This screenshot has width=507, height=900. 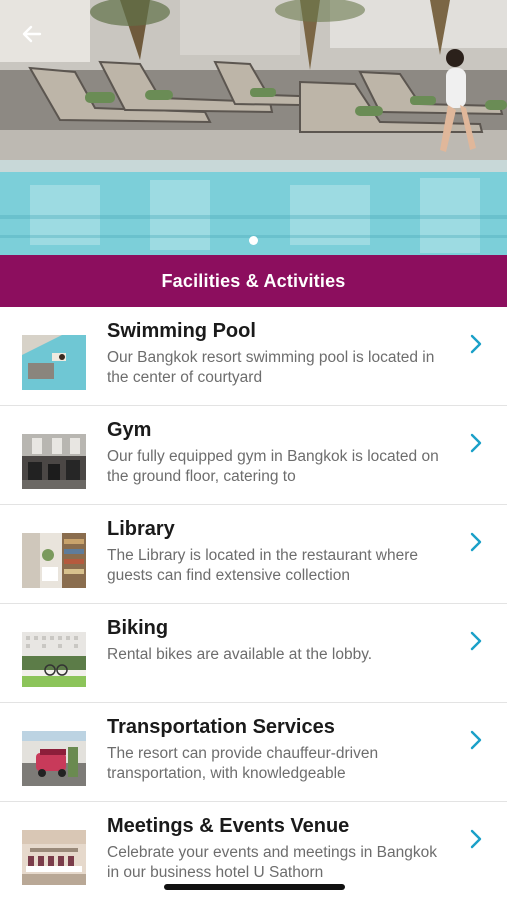 I want to click on item-title: Library, so click(x=141, y=529).